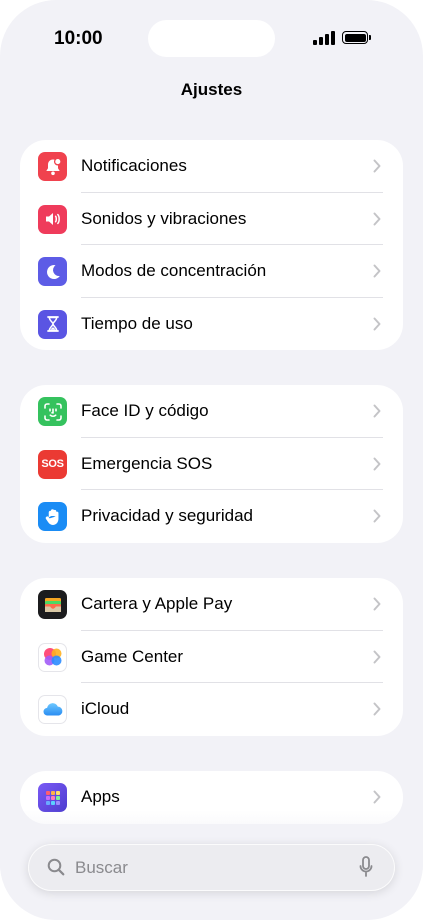 This screenshot has width=423, height=920. Describe the element at coordinates (52, 219) in the screenshot. I see `speaker-wave-icon` at that location.